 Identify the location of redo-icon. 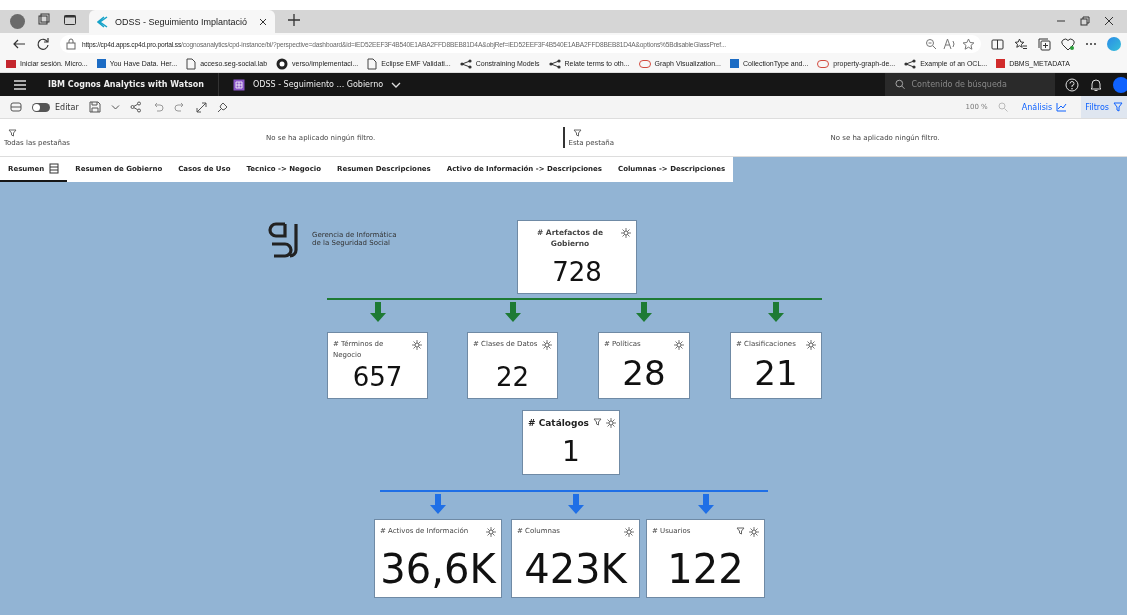
(179, 107).